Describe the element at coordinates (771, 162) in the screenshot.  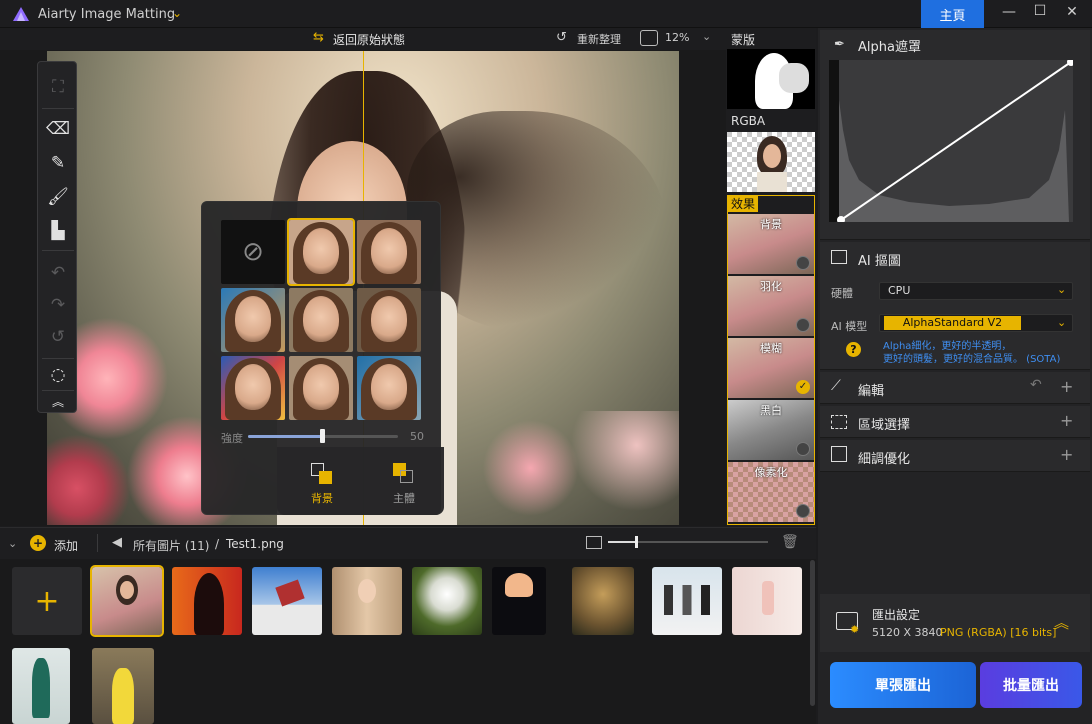
I see `rgba-preview` at that location.